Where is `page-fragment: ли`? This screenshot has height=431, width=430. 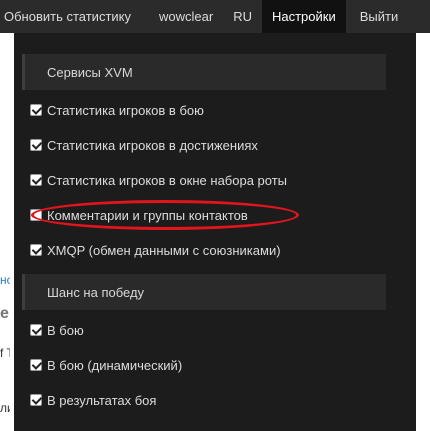
page-fragment: ли is located at coordinates (5, 408).